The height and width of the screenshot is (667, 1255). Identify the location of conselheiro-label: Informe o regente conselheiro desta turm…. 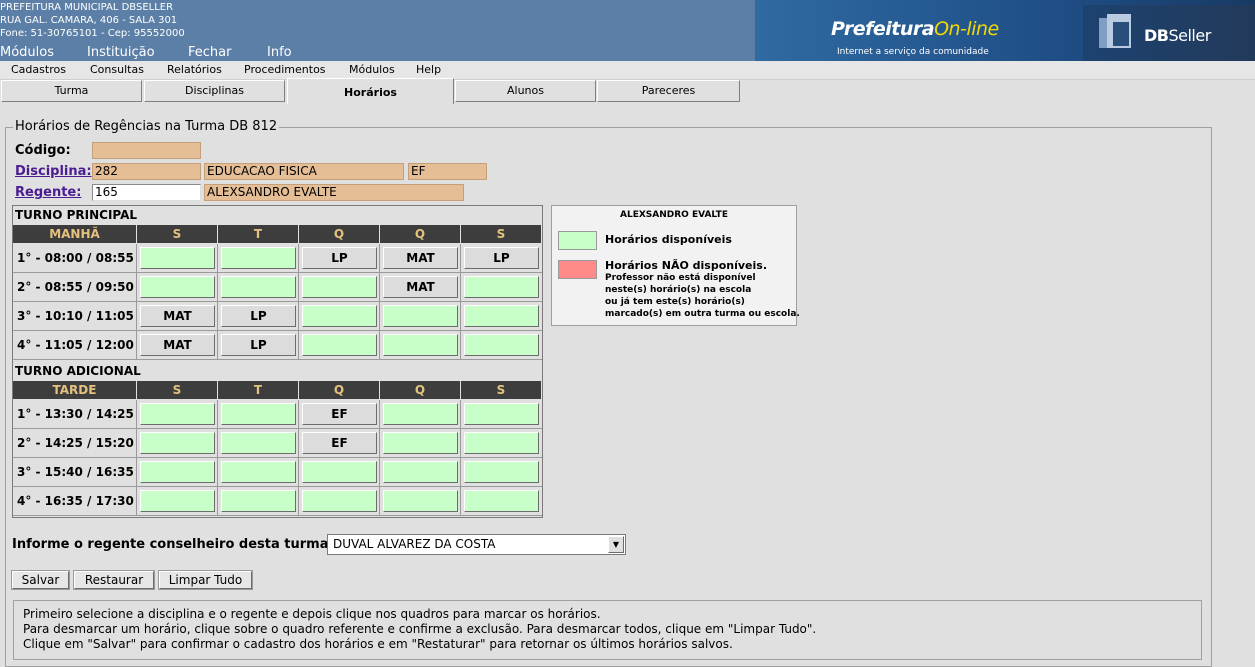
(173, 544).